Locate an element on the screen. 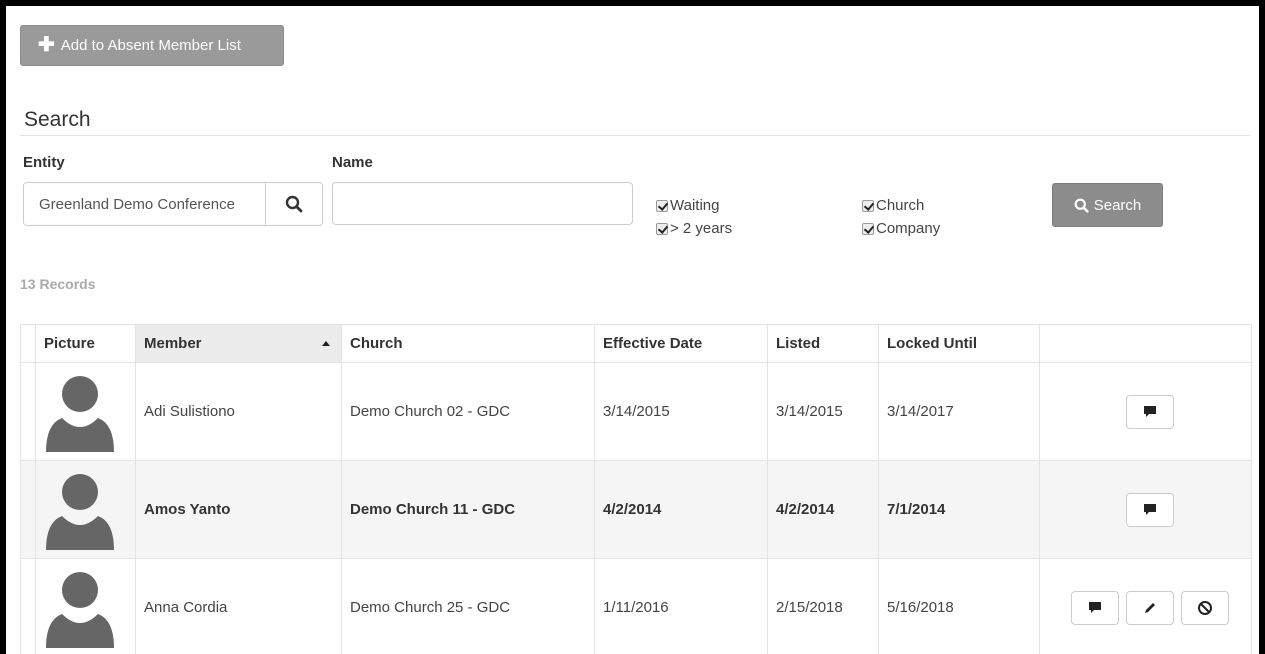 The height and width of the screenshot is (654, 1265). column-header-actions is located at coordinates (1145, 343).